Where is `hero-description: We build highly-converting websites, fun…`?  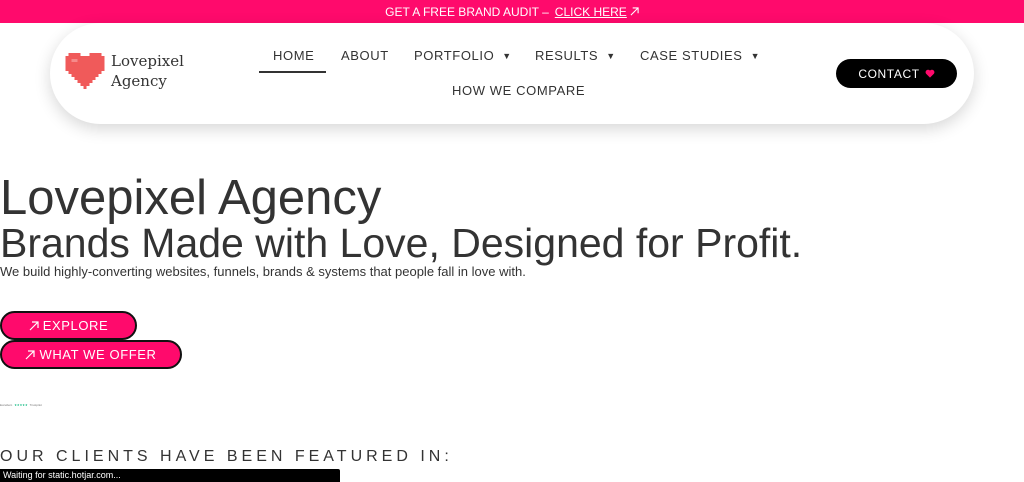 hero-description: We build highly-converting websites, fun… is located at coordinates (263, 271).